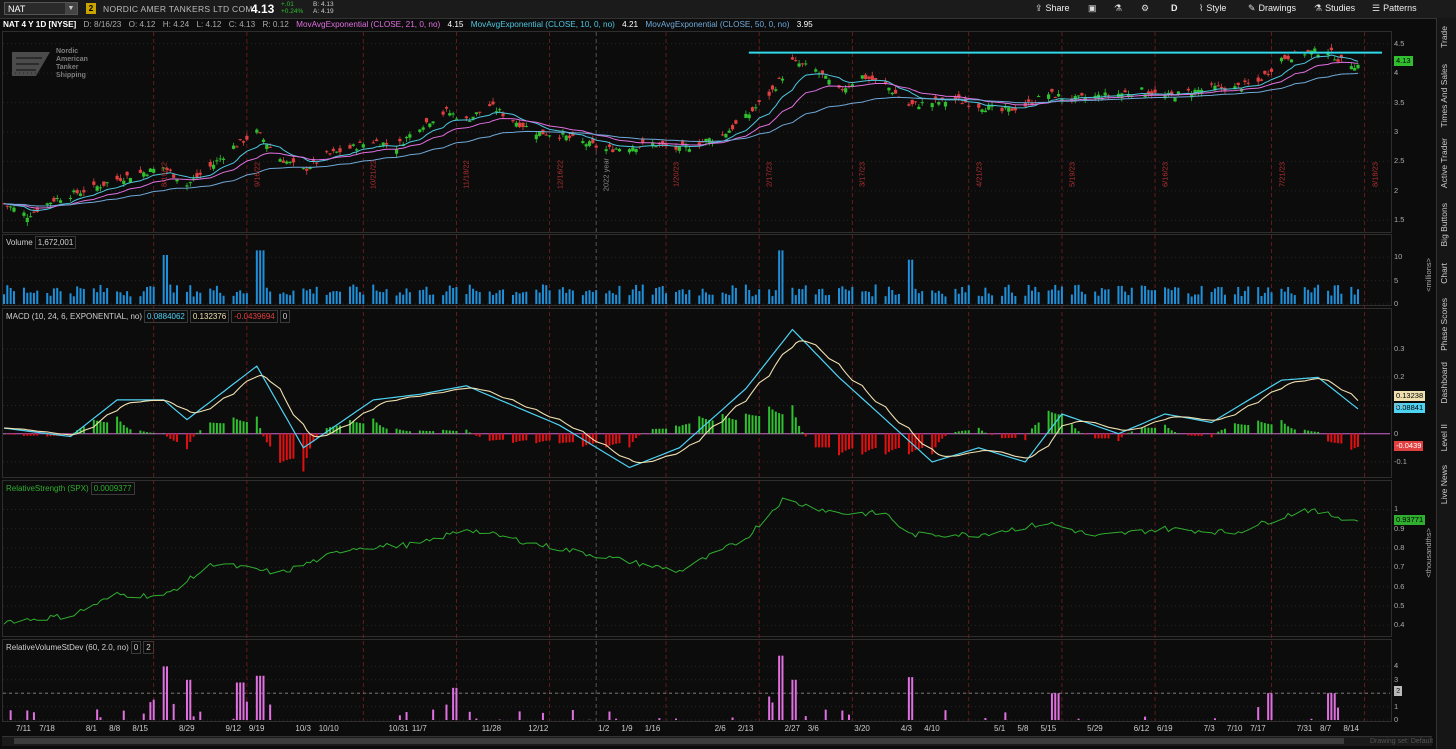 The width and height of the screenshot is (1456, 749). I want to click on rvsd-axis-tick: 1, so click(1396, 706).